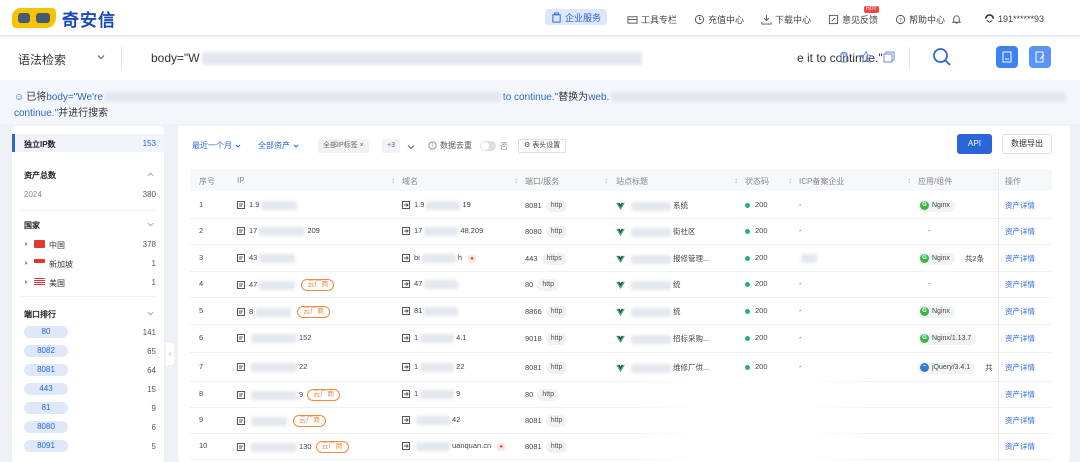  Describe the element at coordinates (253, 284) in the screenshot. I see `ip-value: 47` at that location.